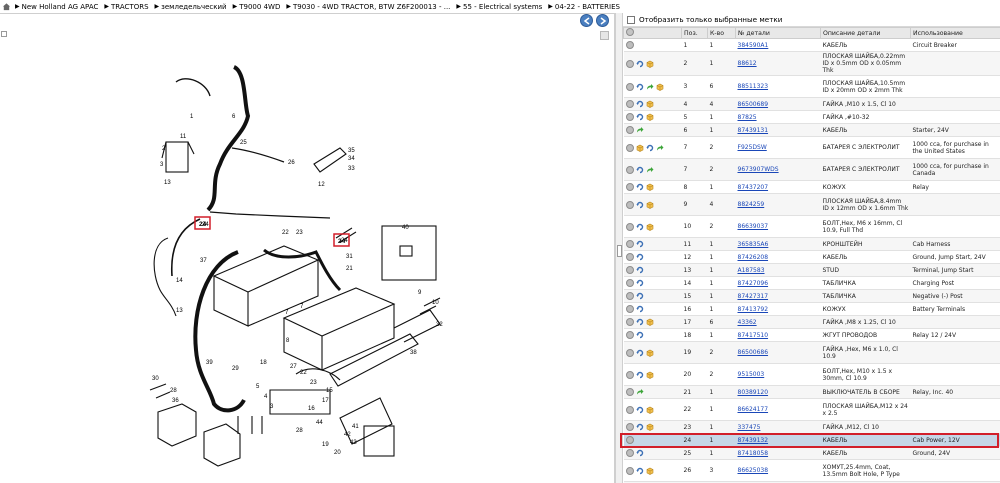  Describe the element at coordinates (811, 257) in the screenshot. I see `table-row: 12 1 87426208 КАБЕЛЬ Ground, Jump Start, 24V` at that location.